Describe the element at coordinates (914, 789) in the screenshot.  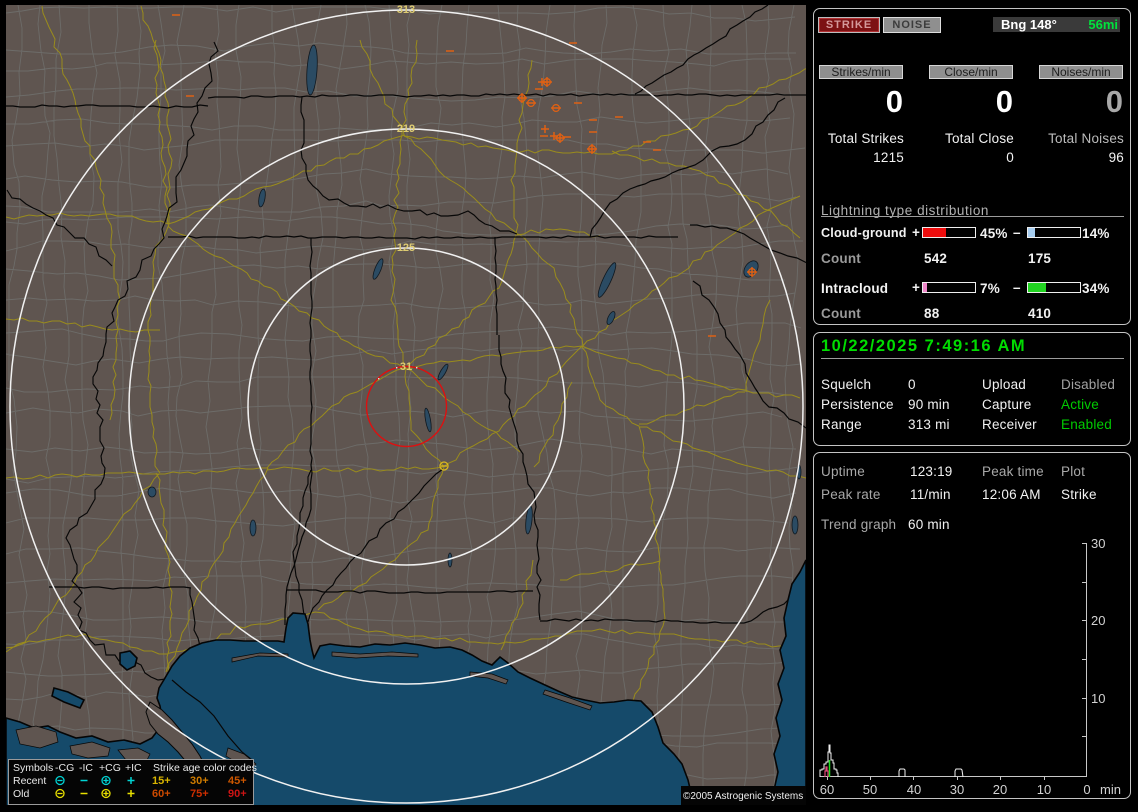
I see `svg-text: 40` at that location.